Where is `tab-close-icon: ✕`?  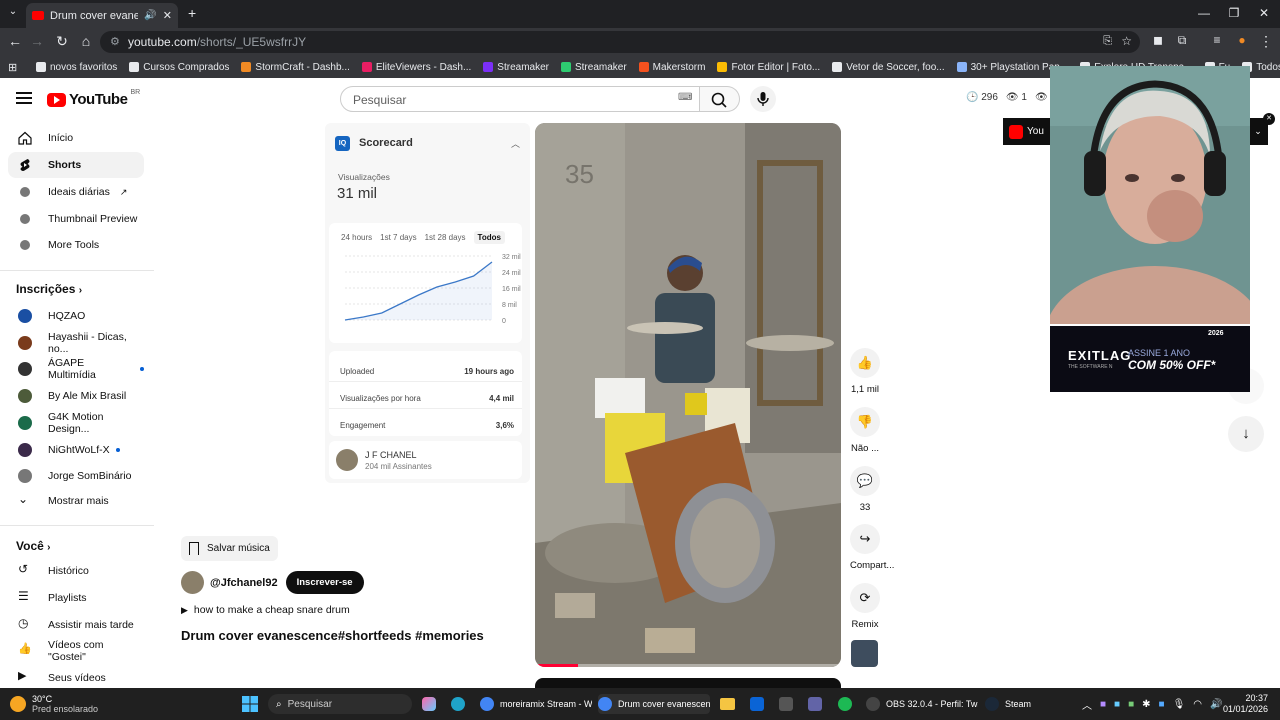 tab-close-icon: ✕ is located at coordinates (167, 15).